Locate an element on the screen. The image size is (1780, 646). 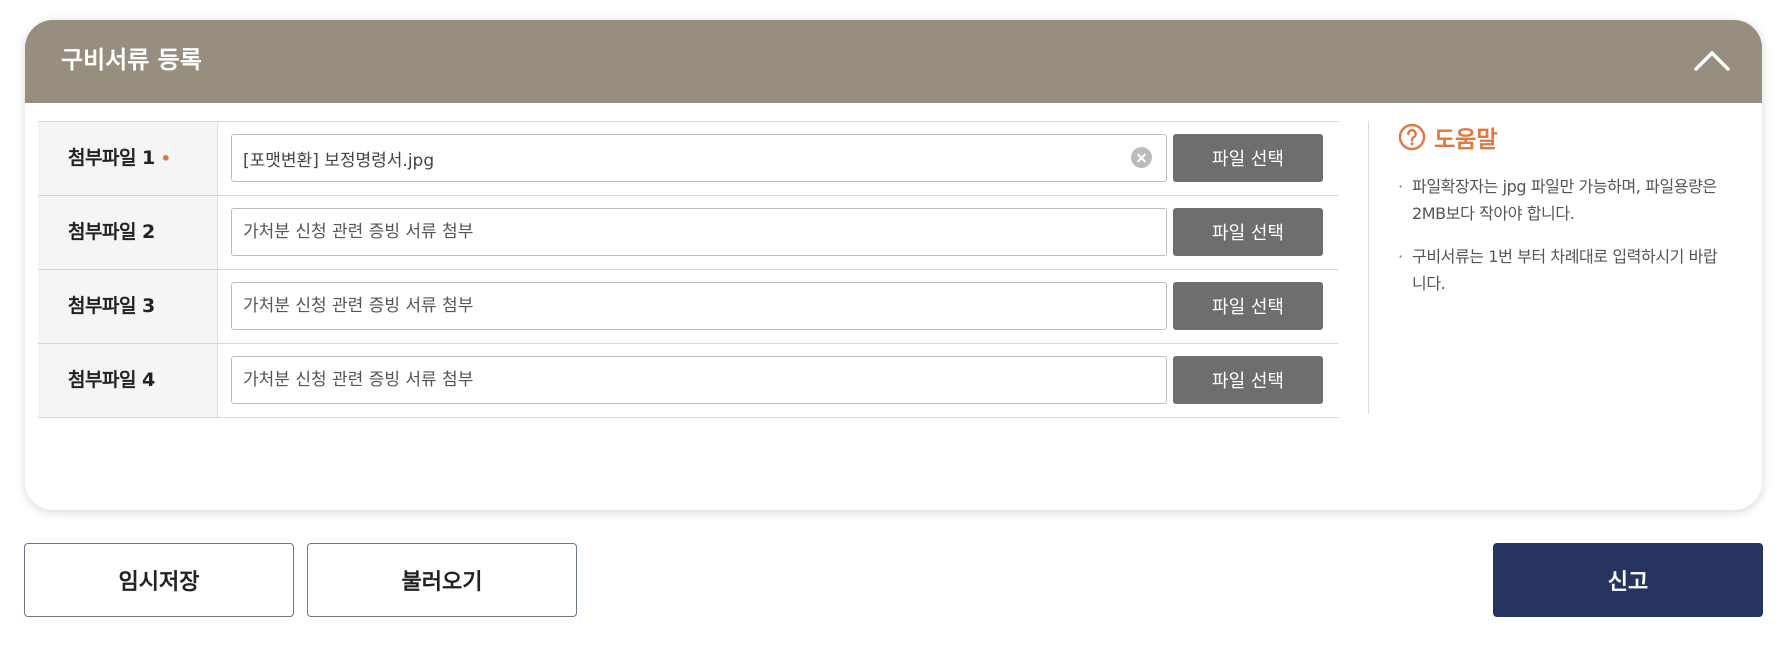
attachment-row-4: 첨부파일 4 파일 선택 is located at coordinates (688, 381).